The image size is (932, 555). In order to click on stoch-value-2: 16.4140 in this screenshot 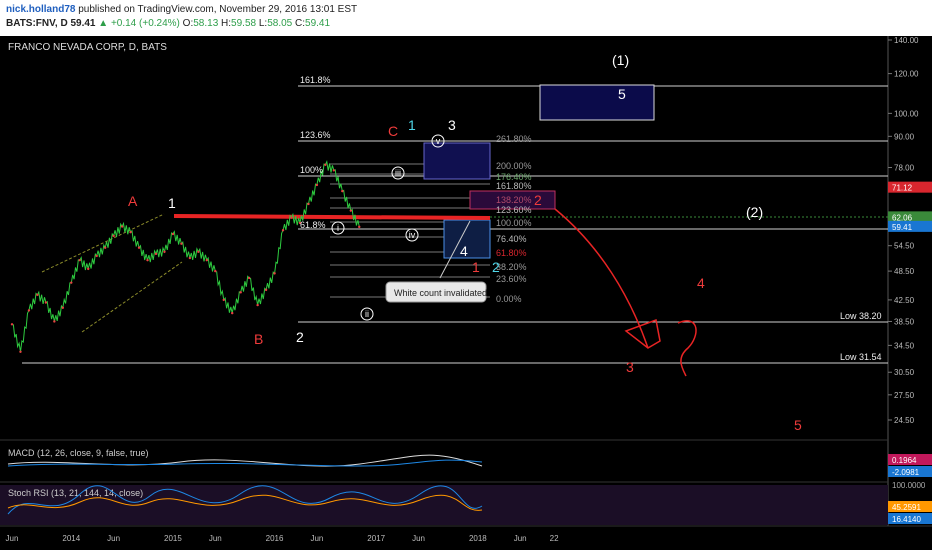, I will do `click(906, 519)`.